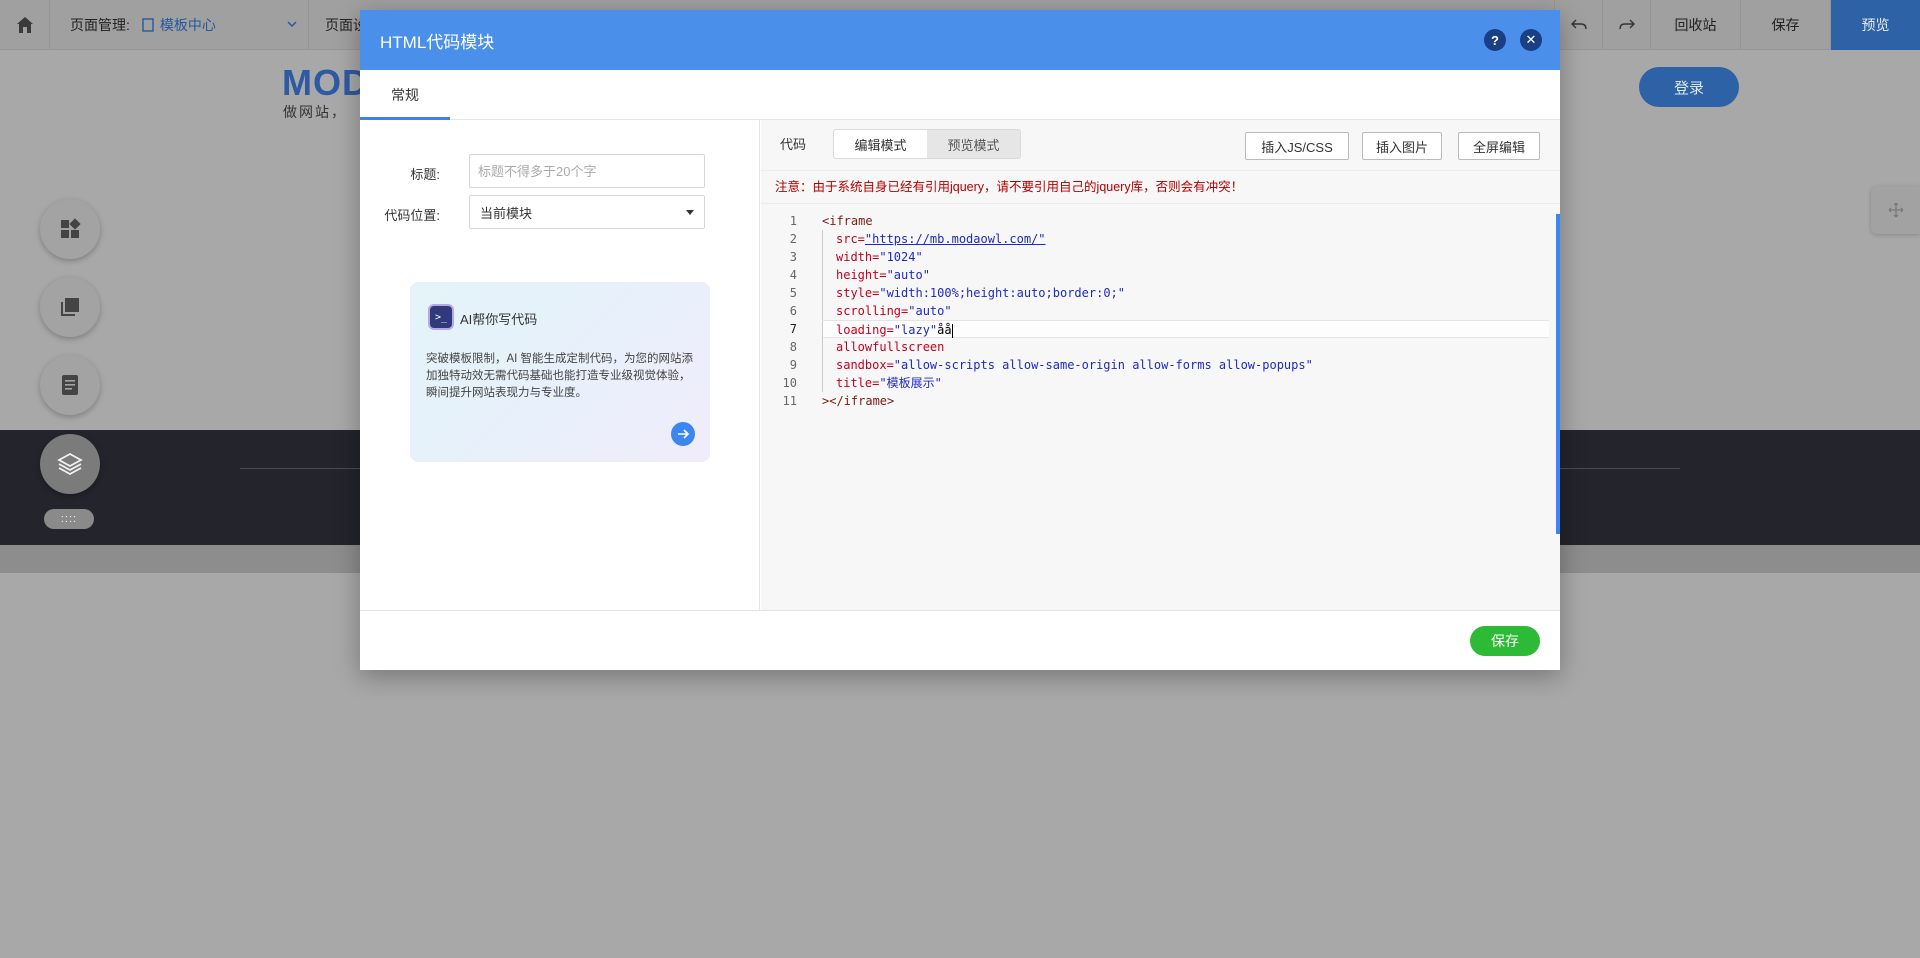 This screenshot has height=958, width=1920. Describe the element at coordinates (793, 221) in the screenshot. I see `line-number: 1` at that location.